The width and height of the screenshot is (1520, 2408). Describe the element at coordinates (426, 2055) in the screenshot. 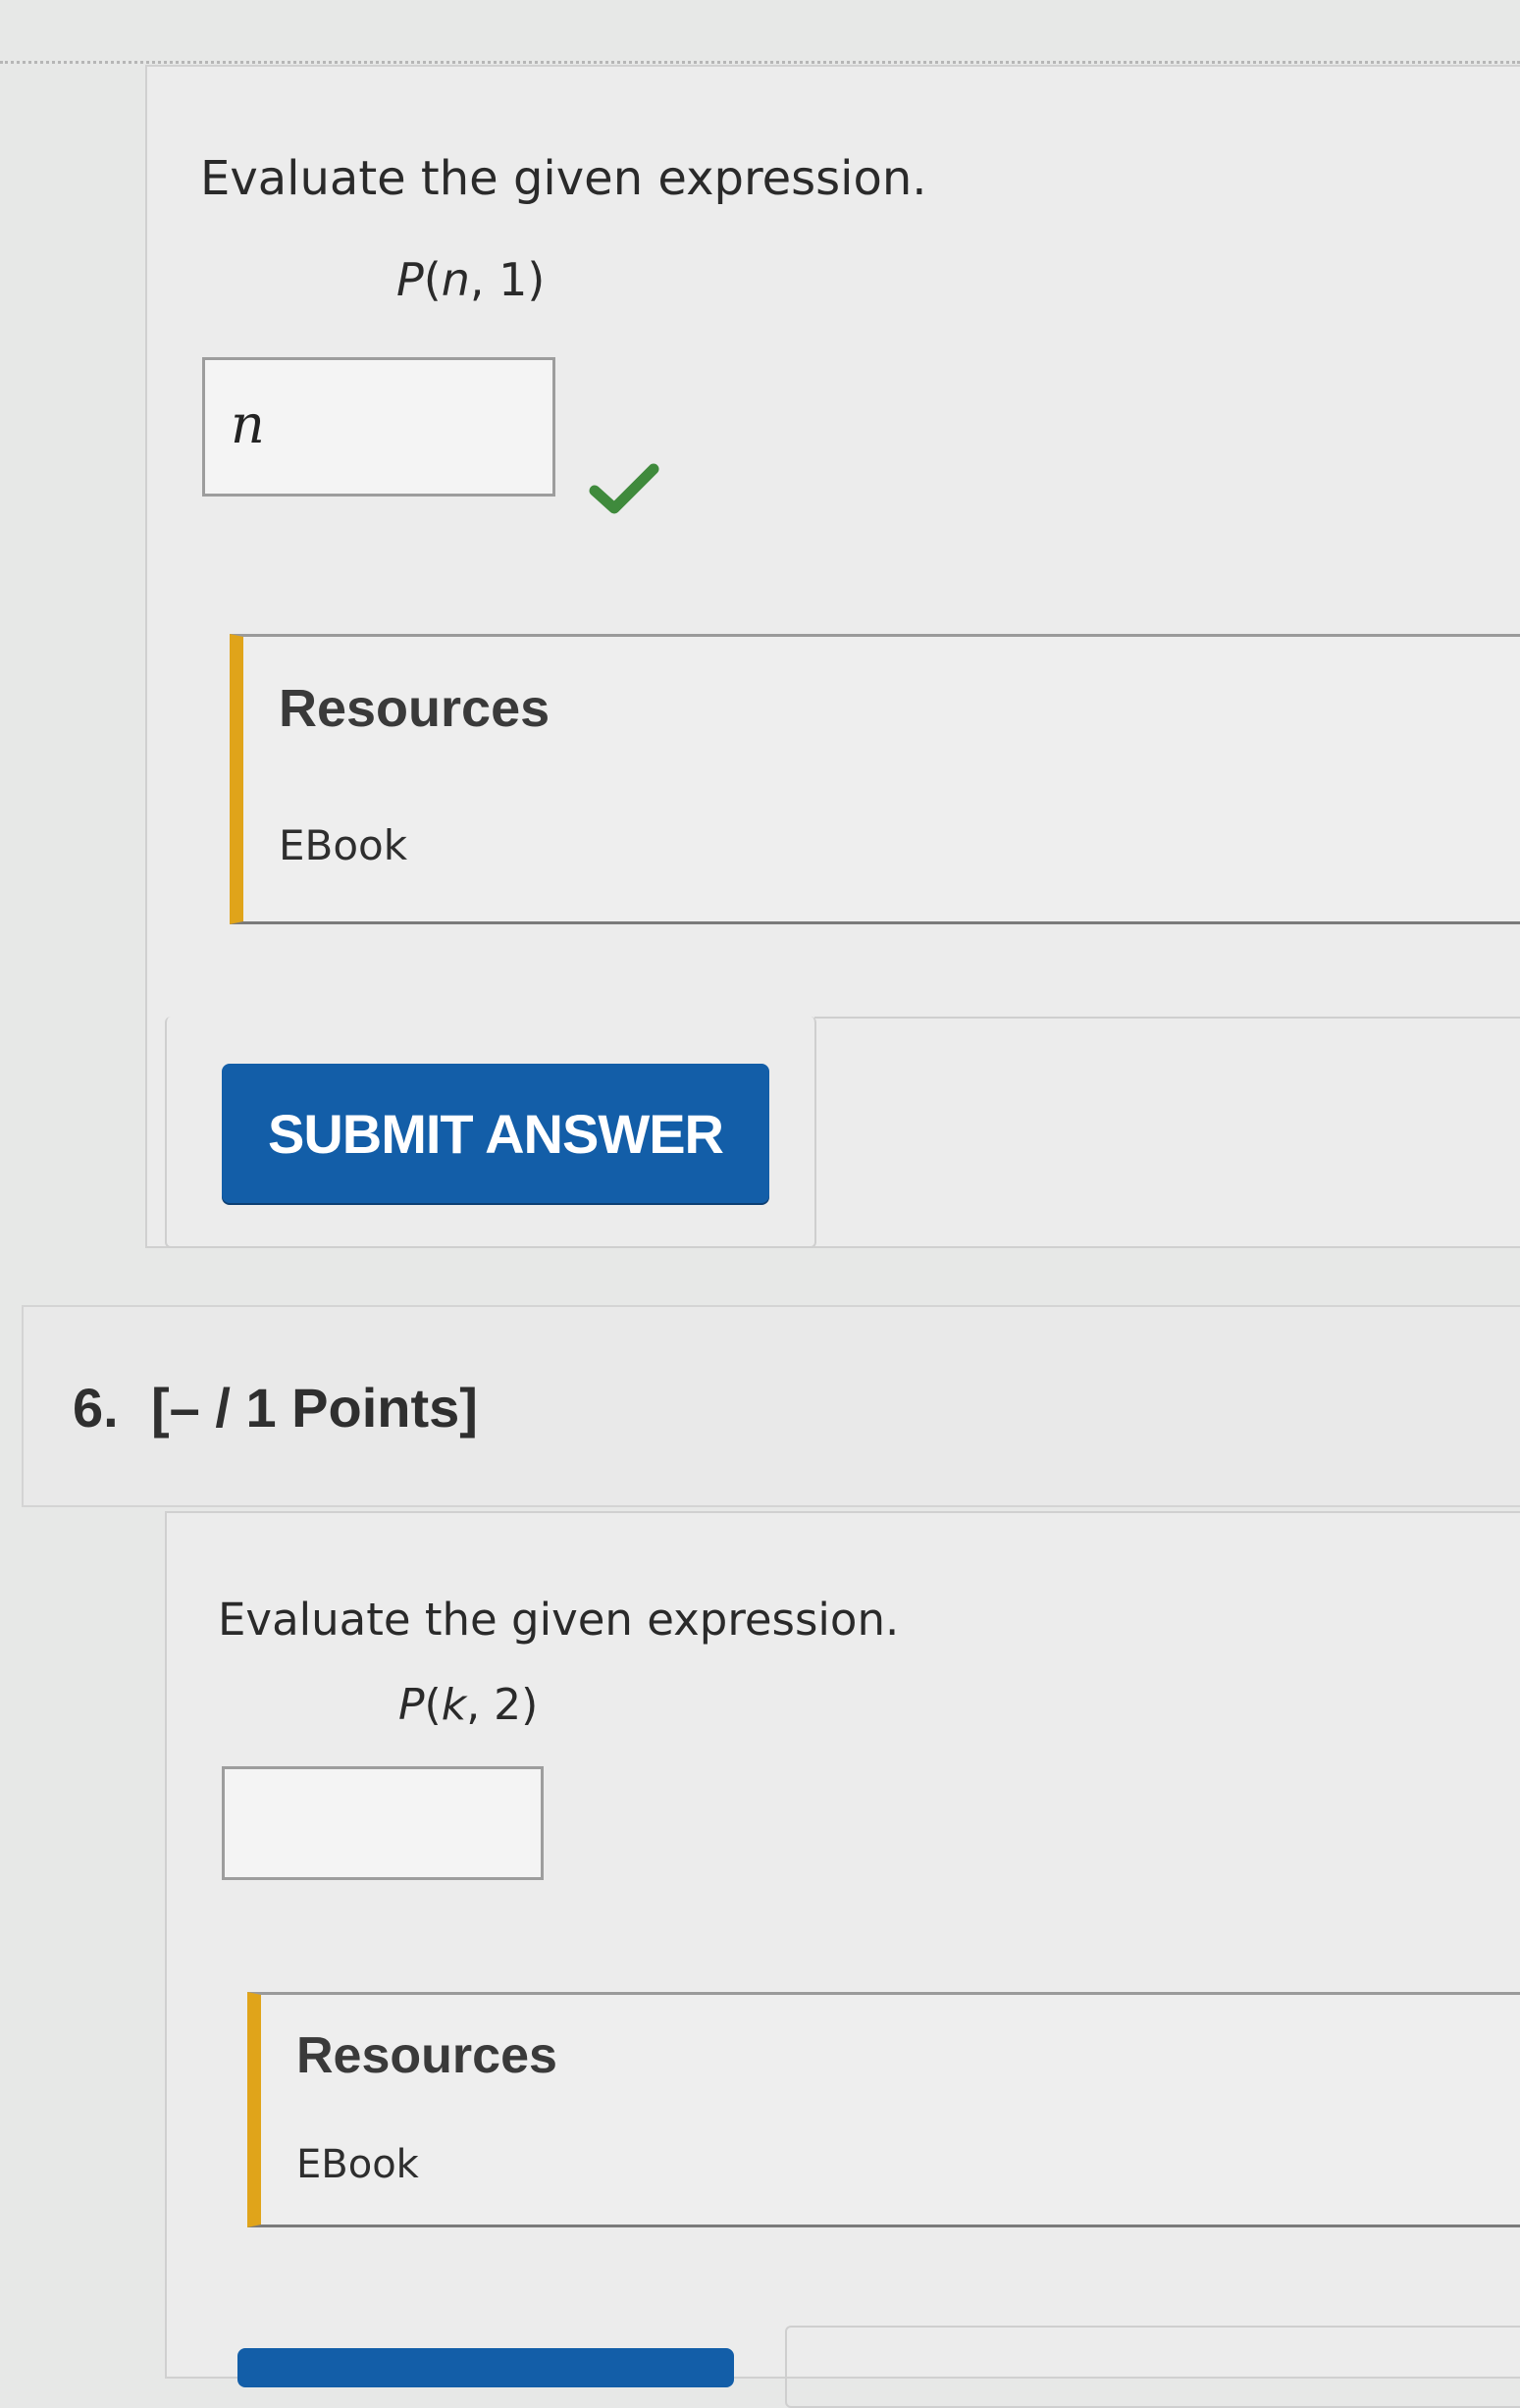

I see `question-6-resources-title: Resources` at that location.